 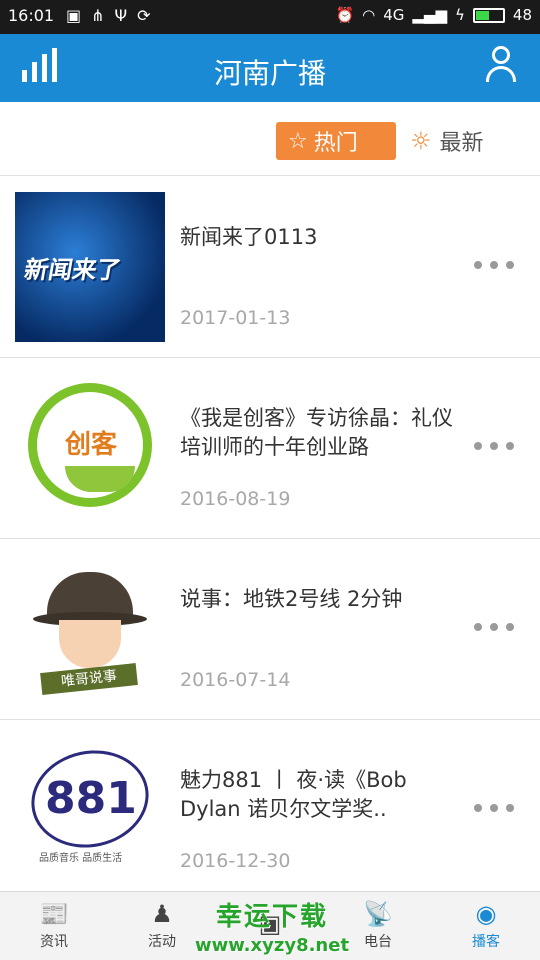 What do you see at coordinates (486, 942) in the screenshot?
I see `tab-label: 播客` at bounding box center [486, 942].